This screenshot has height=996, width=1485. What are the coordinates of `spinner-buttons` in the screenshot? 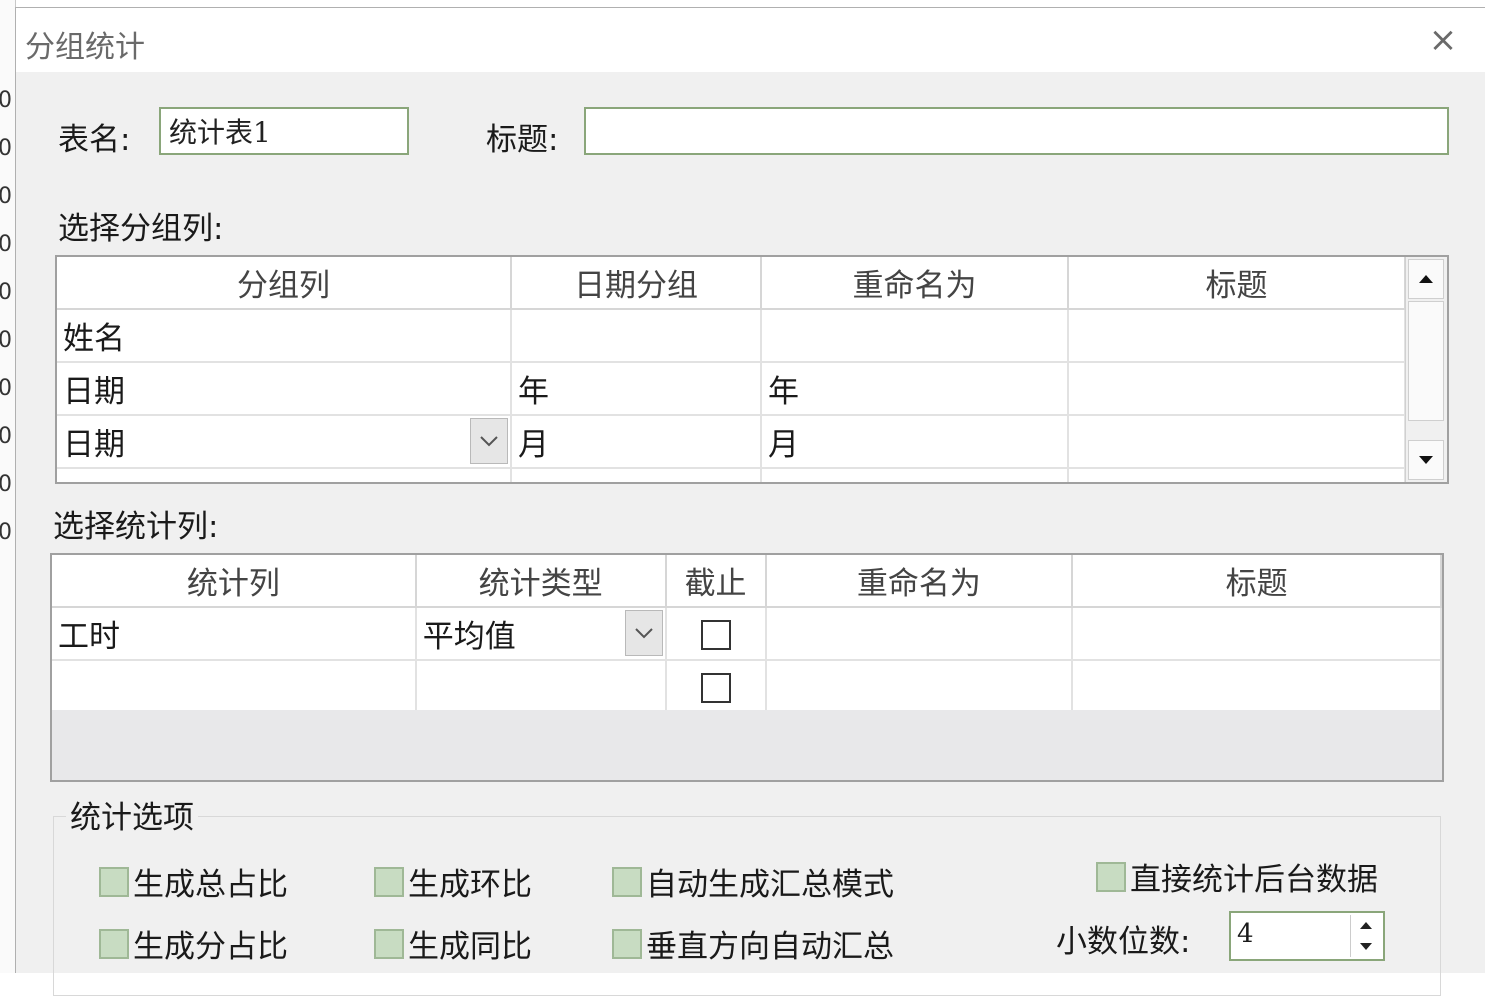 It's located at (1365, 936).